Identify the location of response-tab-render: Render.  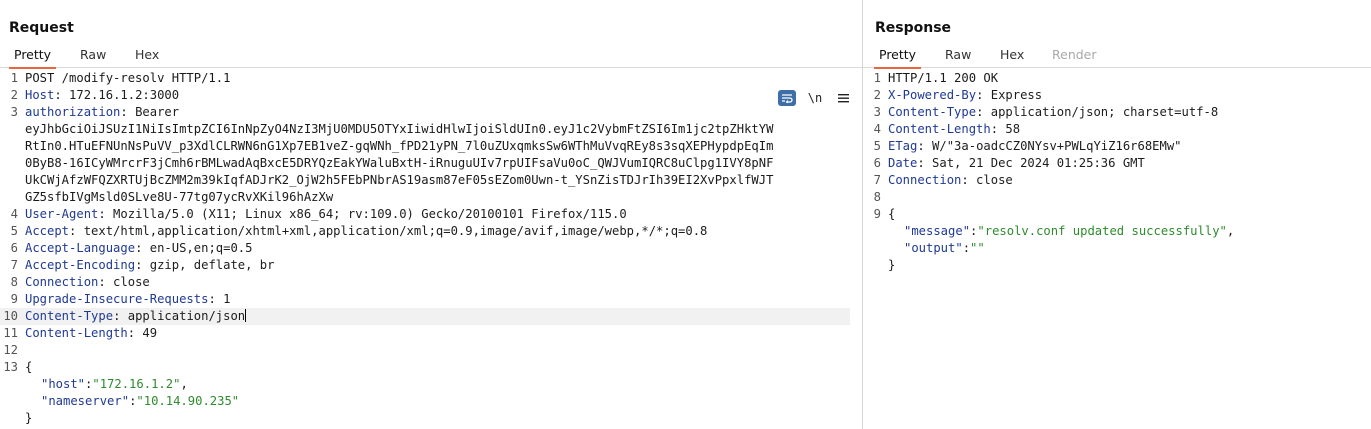
(1074, 57).